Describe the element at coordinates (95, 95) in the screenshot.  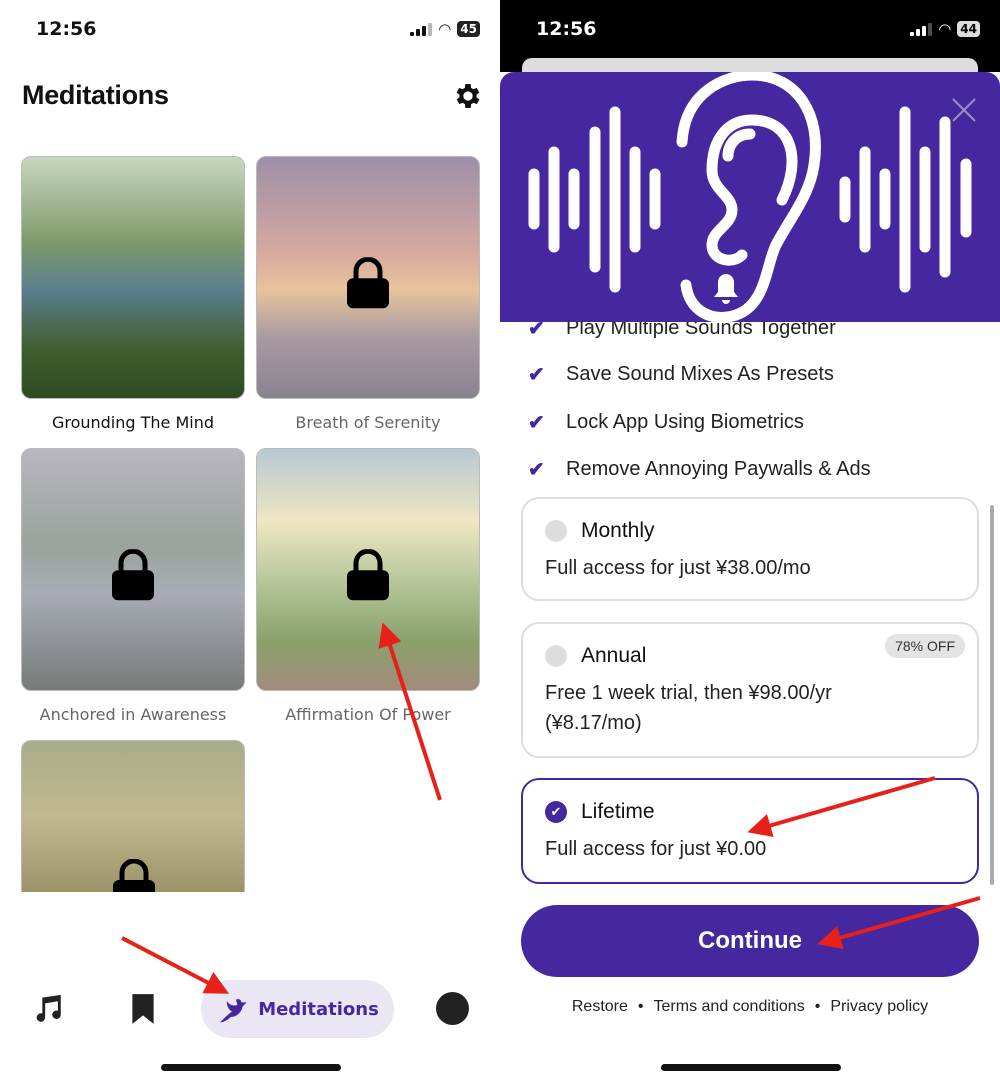
I see `page-title: Meditations` at that location.